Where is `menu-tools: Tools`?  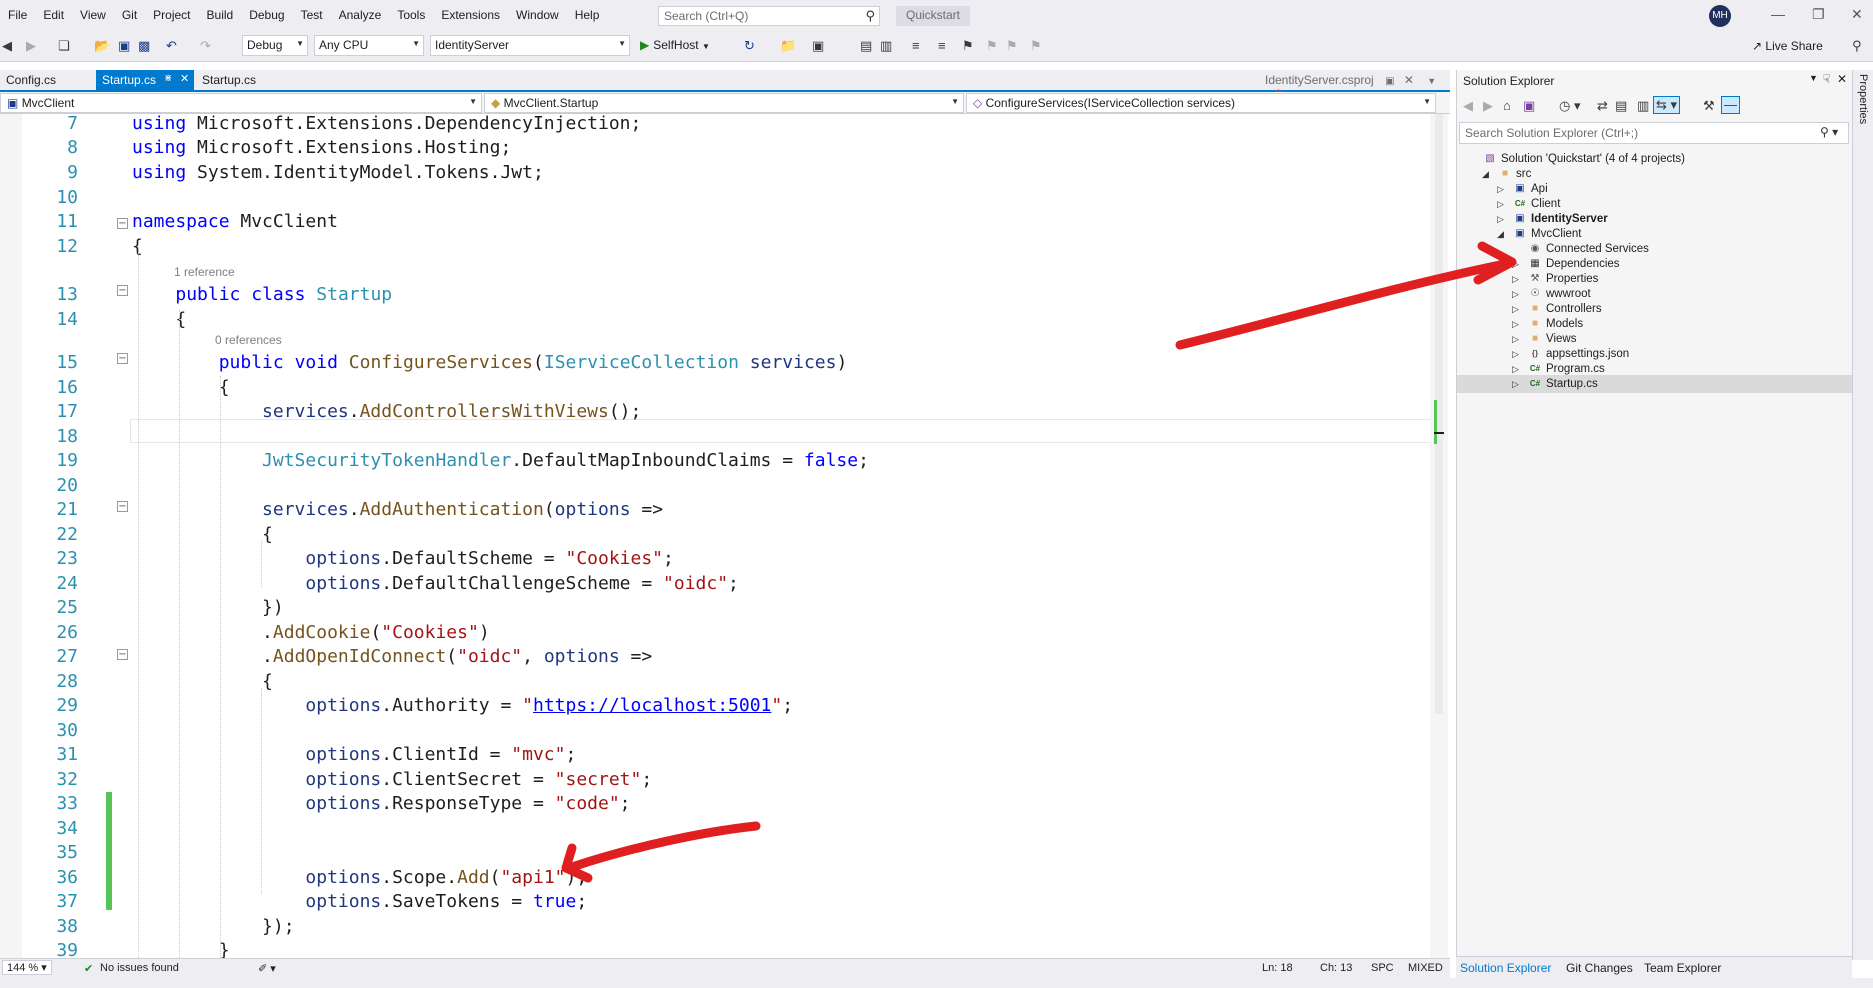 menu-tools: Tools is located at coordinates (411, 15).